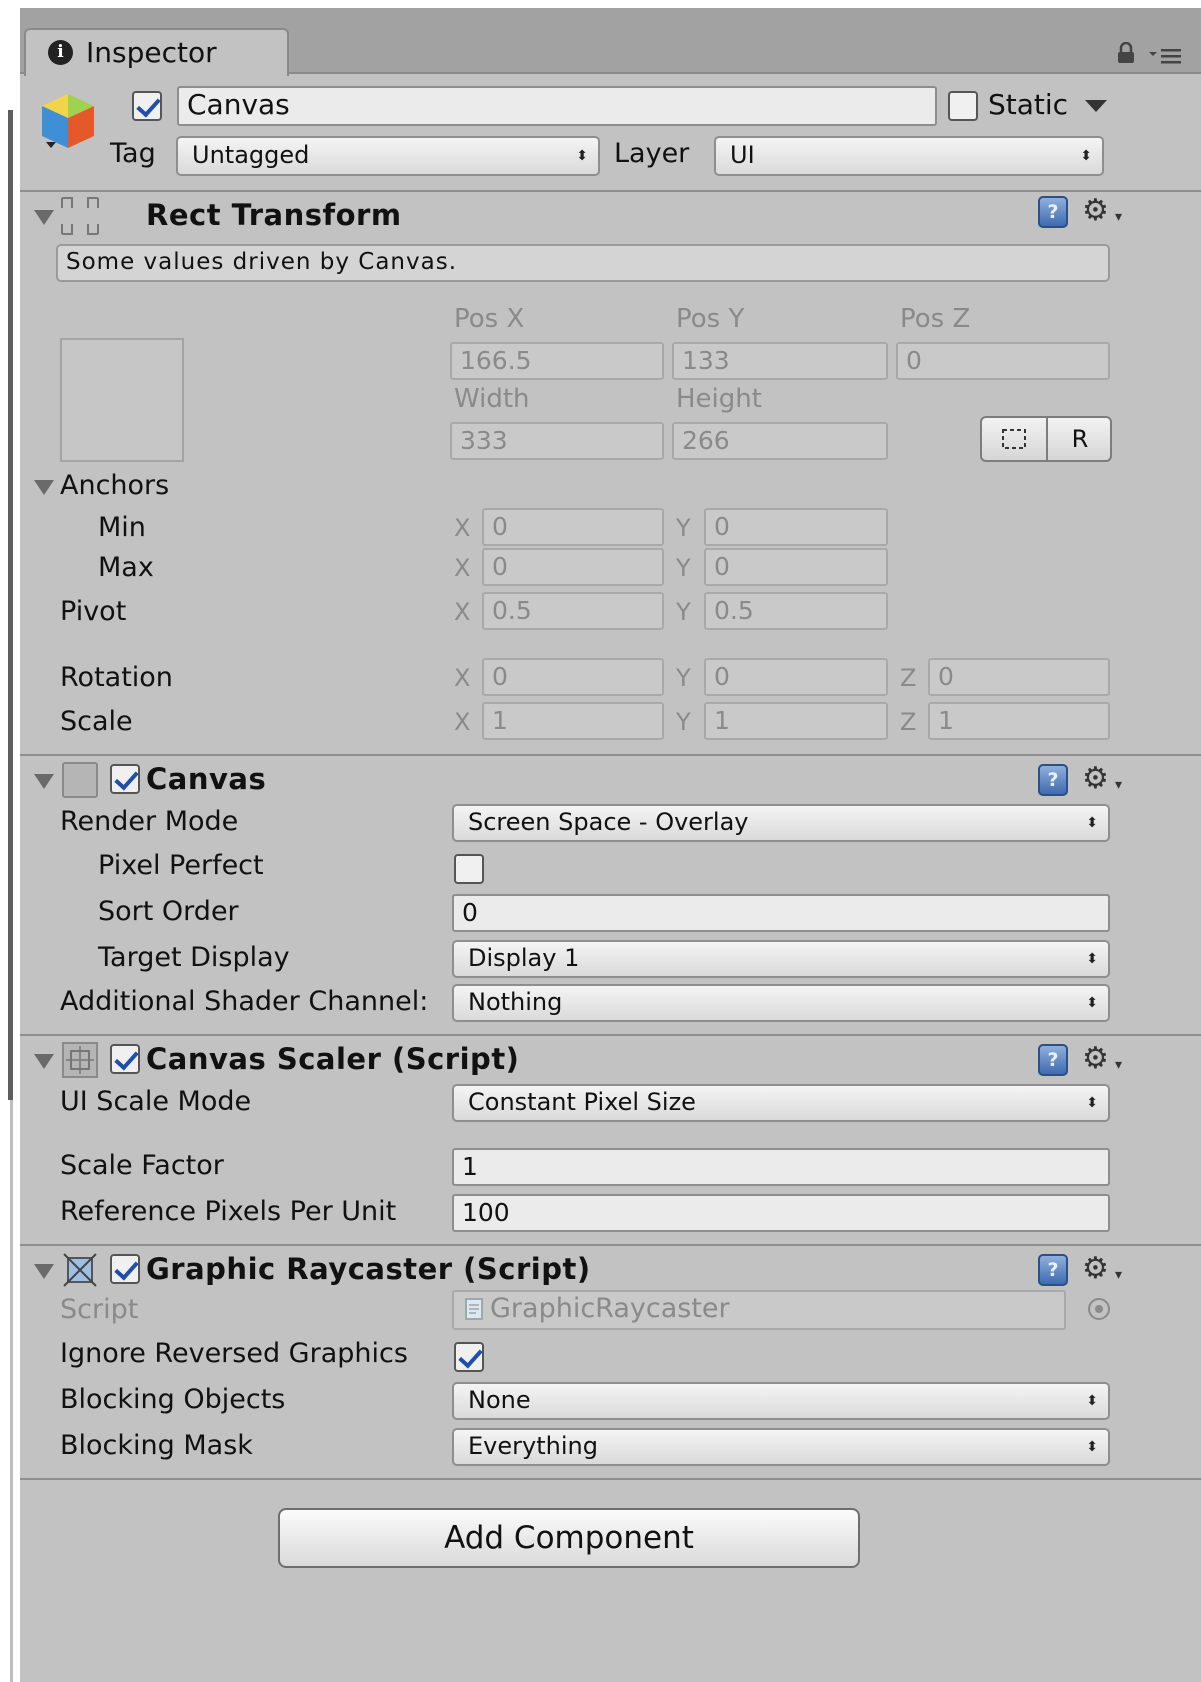  What do you see at coordinates (781, 959) in the screenshot?
I see `target-display-dropdown: Display 1 ⬍` at bounding box center [781, 959].